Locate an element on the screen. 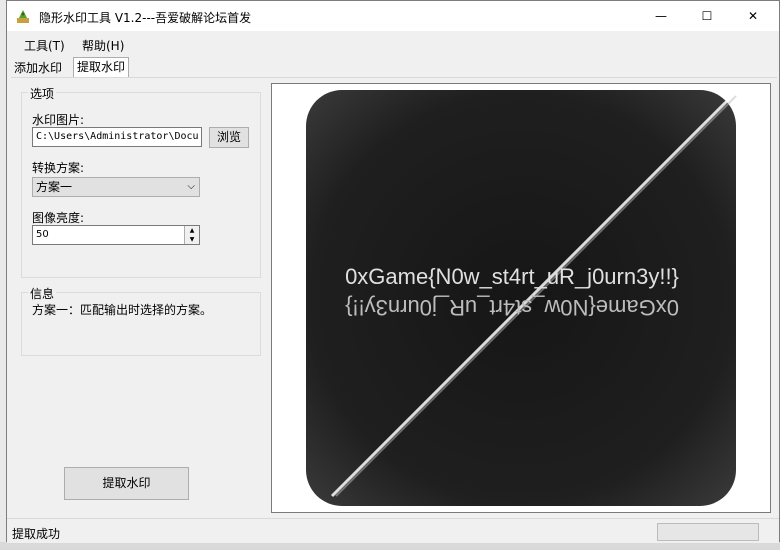  status-bar: 提取成功 is located at coordinates (393, 530).